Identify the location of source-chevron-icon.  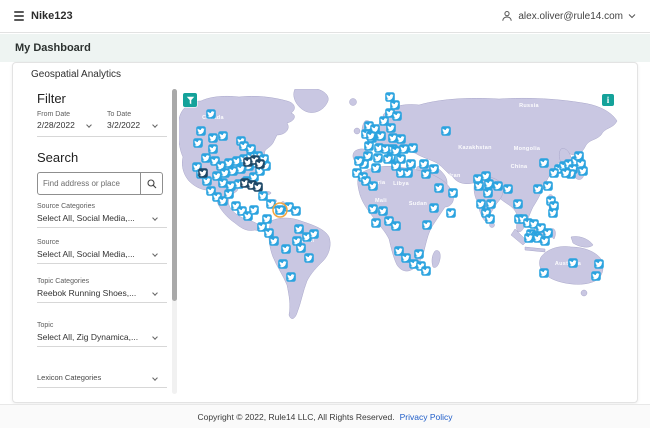
(155, 254).